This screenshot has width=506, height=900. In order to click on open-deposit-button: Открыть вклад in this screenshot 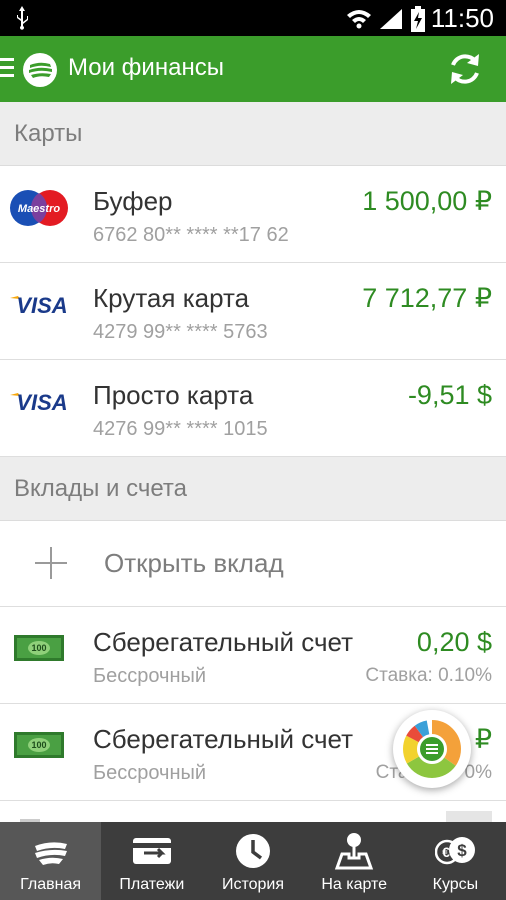, I will do `click(253, 564)`.